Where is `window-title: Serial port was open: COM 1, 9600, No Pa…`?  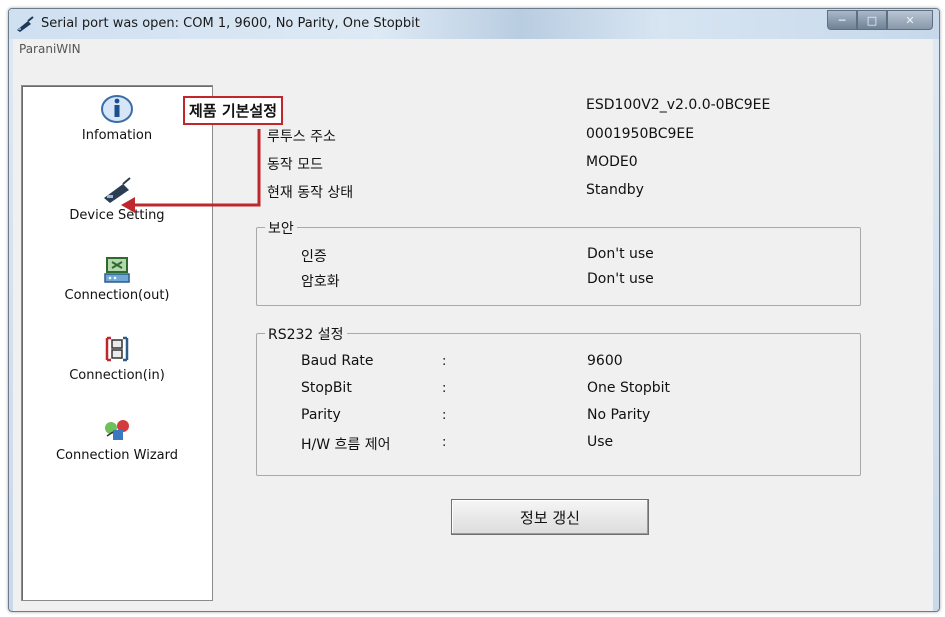
window-title: Serial port was open: COM 1, 9600, No Pa… is located at coordinates (230, 23).